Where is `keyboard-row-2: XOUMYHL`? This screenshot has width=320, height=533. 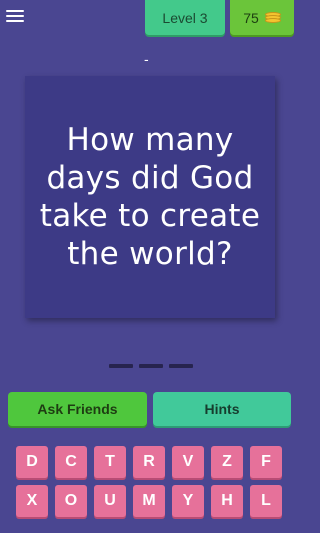 keyboard-row-2: XOUMYHL is located at coordinates (151, 501).